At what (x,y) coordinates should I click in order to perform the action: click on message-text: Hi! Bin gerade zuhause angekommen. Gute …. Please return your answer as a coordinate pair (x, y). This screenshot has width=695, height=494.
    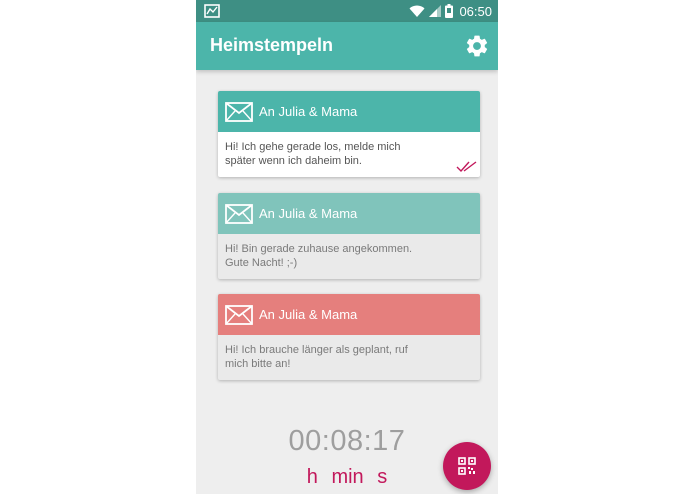
    Looking at the image, I should click on (319, 256).